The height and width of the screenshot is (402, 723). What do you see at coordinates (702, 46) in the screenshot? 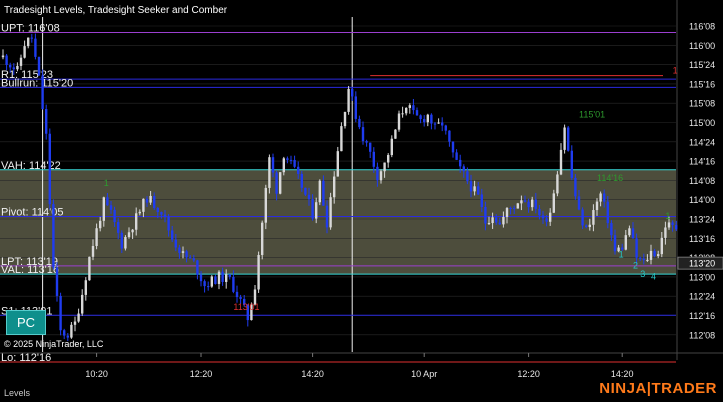
I see `price-tick-label: 116'00` at bounding box center [702, 46].